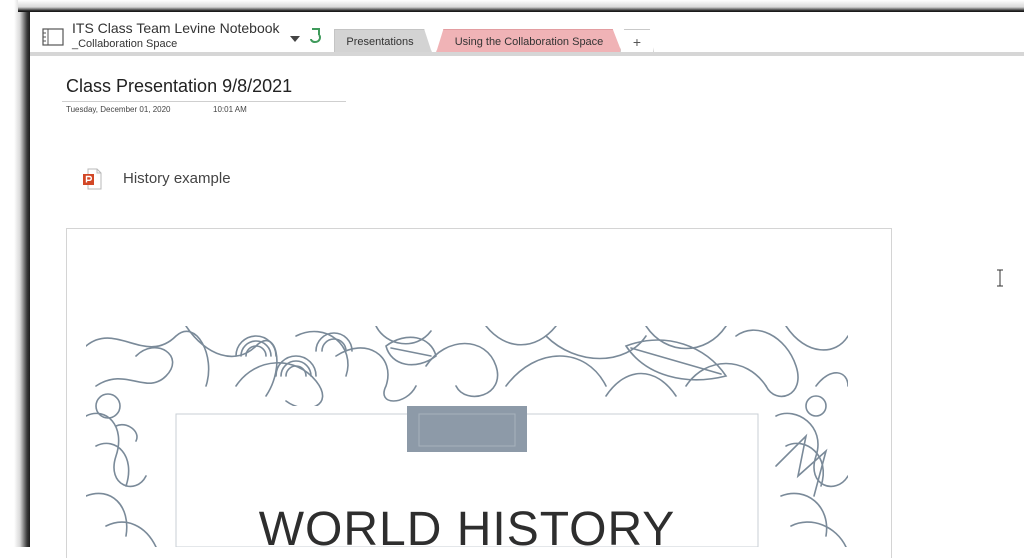 The width and height of the screenshot is (1024, 558). I want to click on plus-icon: +, so click(637, 41).